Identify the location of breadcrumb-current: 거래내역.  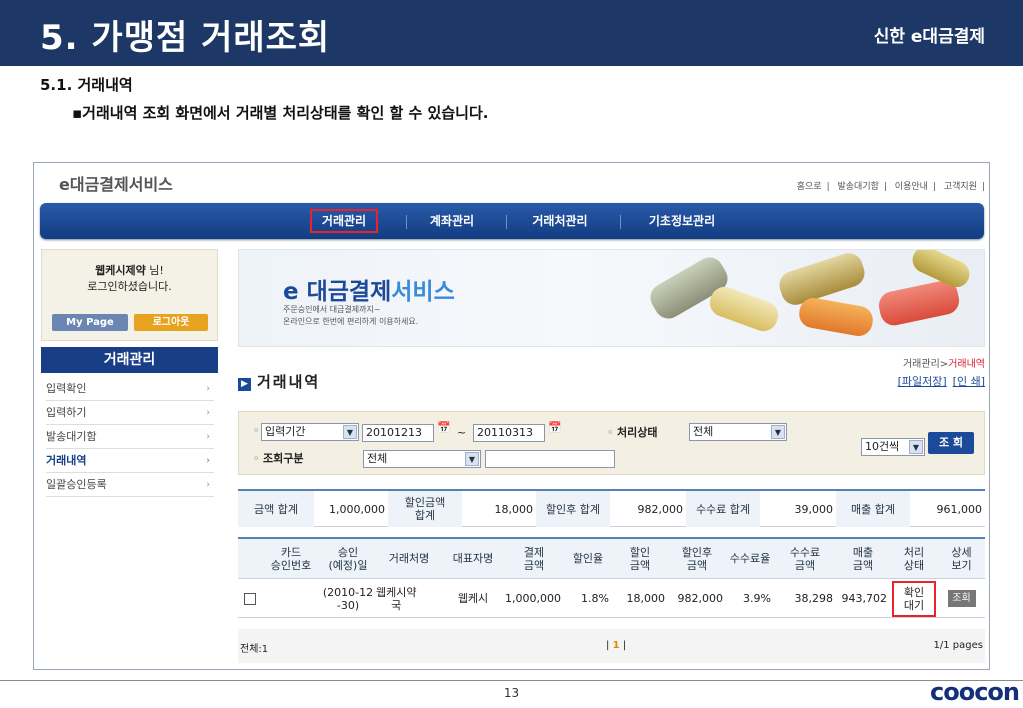
(966, 364).